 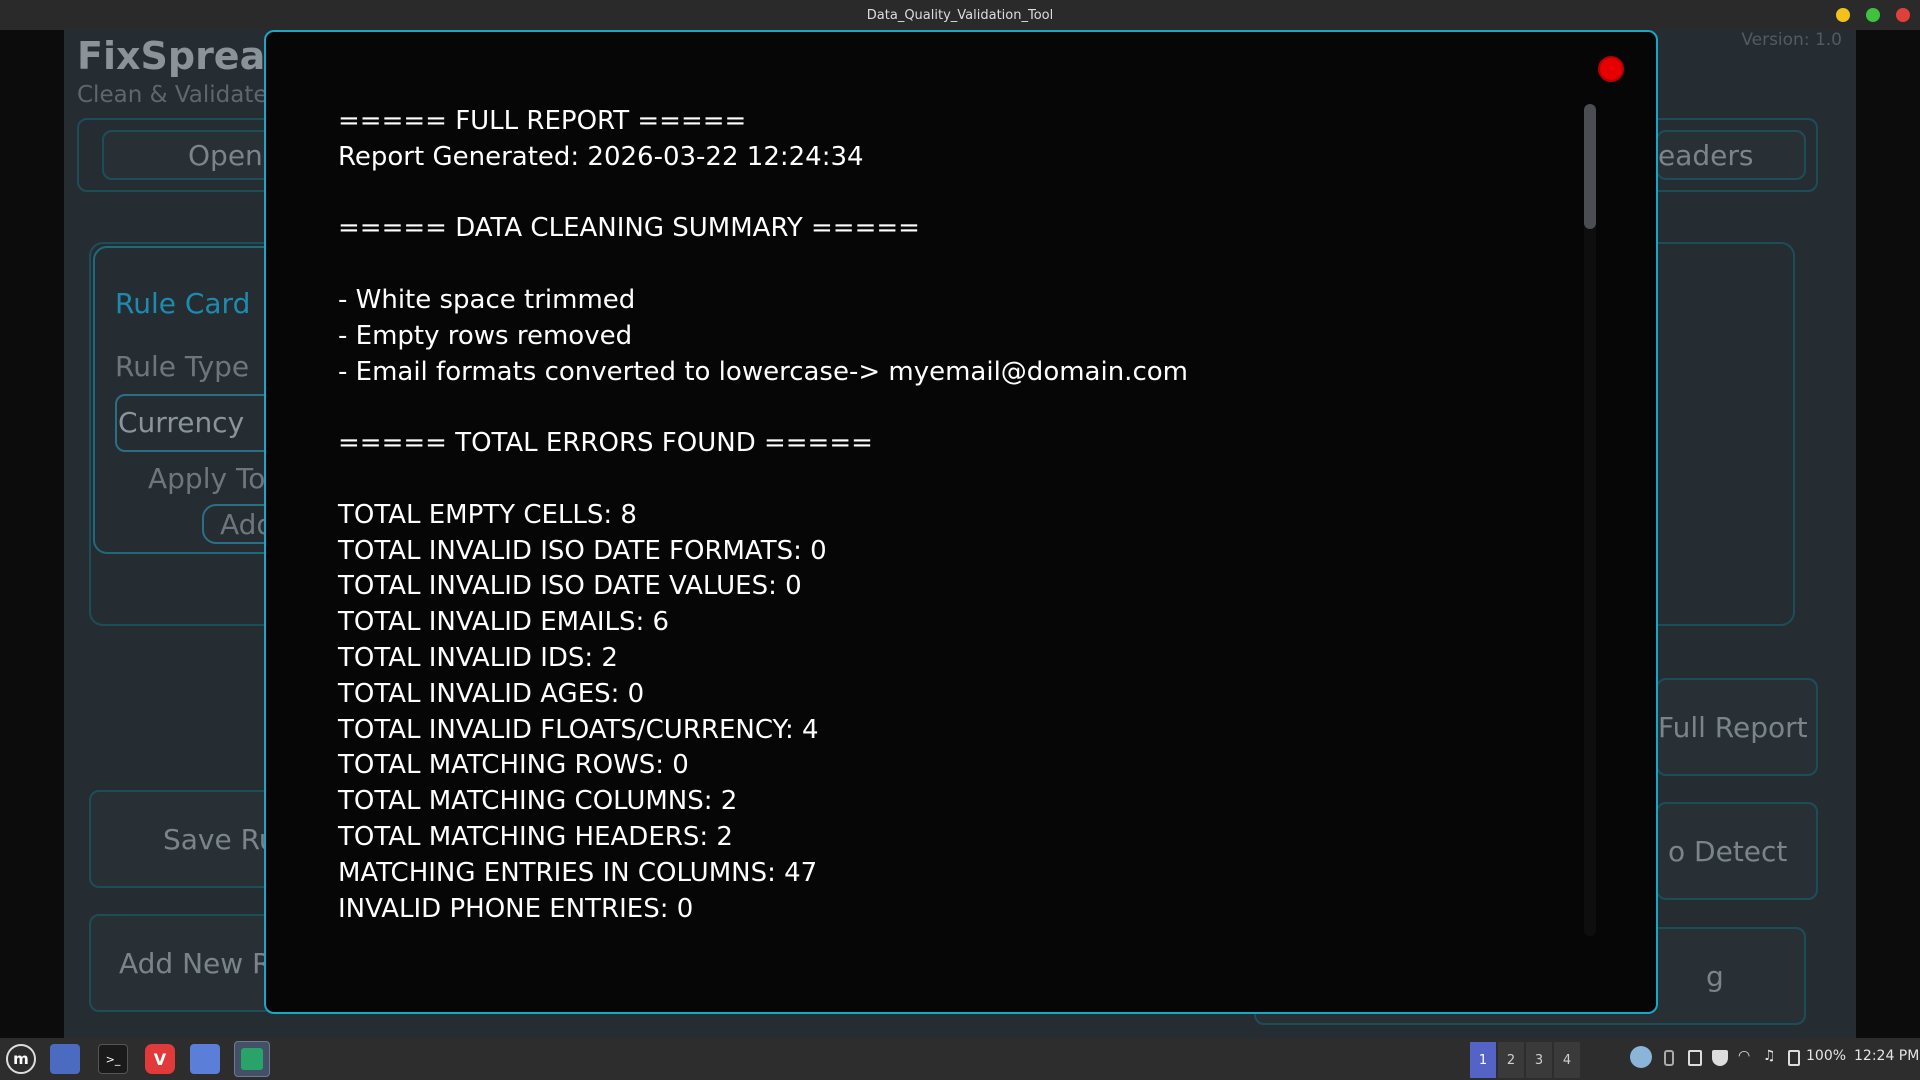 I want to click on full-report-button: Full Report, so click(x=1737, y=727).